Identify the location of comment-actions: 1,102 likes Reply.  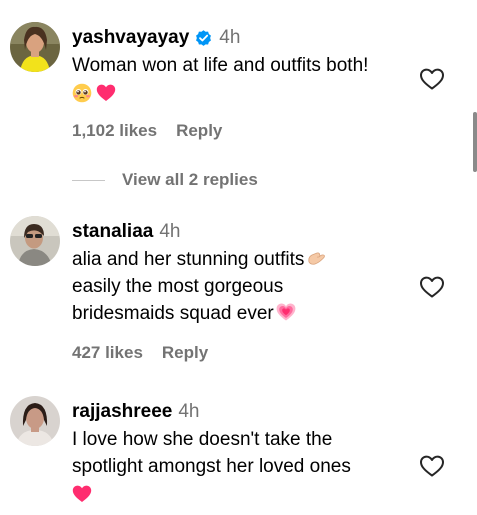
(249, 131).